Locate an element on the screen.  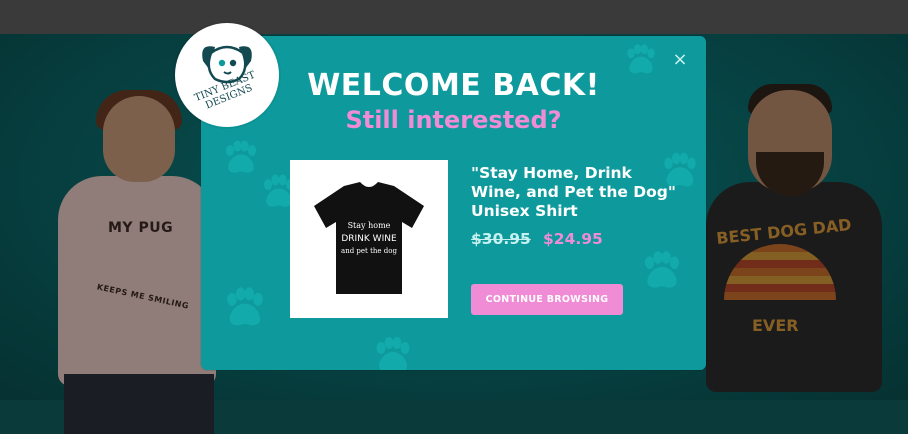
product-image: Stay home DRINK WINE and pet the dog is located at coordinates (369, 239).